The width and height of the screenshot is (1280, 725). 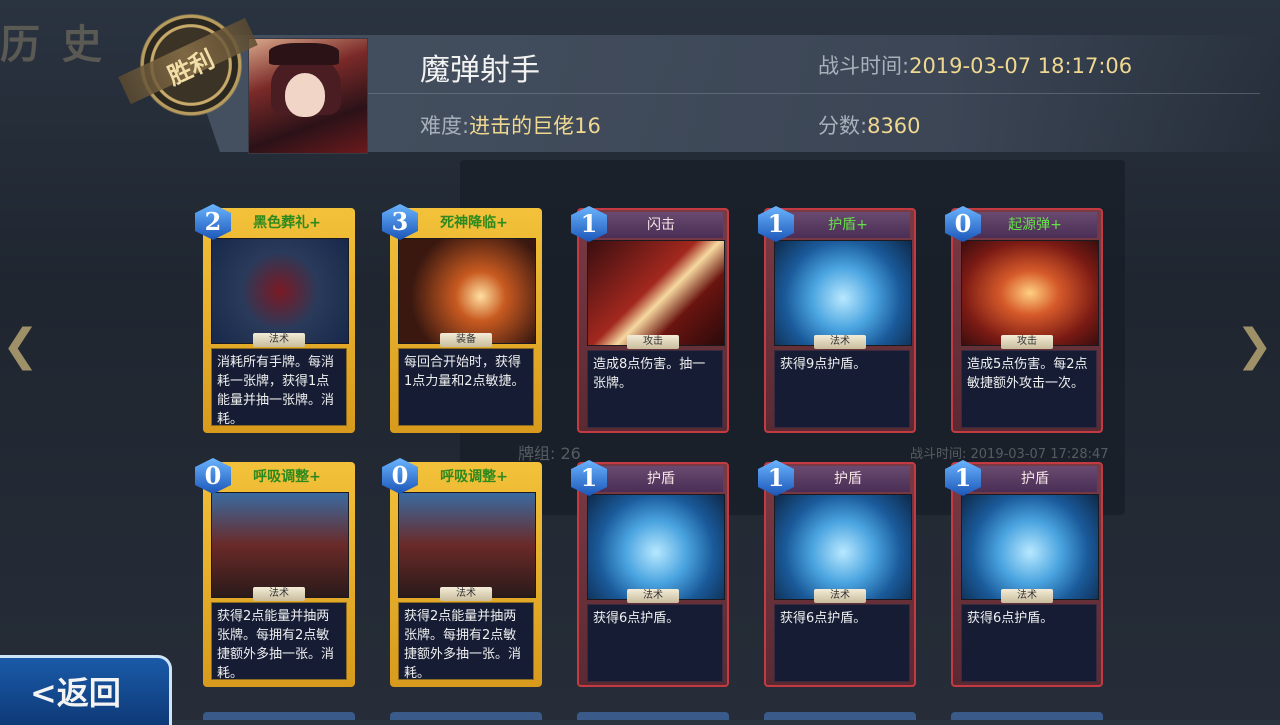 What do you see at coordinates (848, 225) in the screenshot?
I see `card-title: 护盾+` at bounding box center [848, 225].